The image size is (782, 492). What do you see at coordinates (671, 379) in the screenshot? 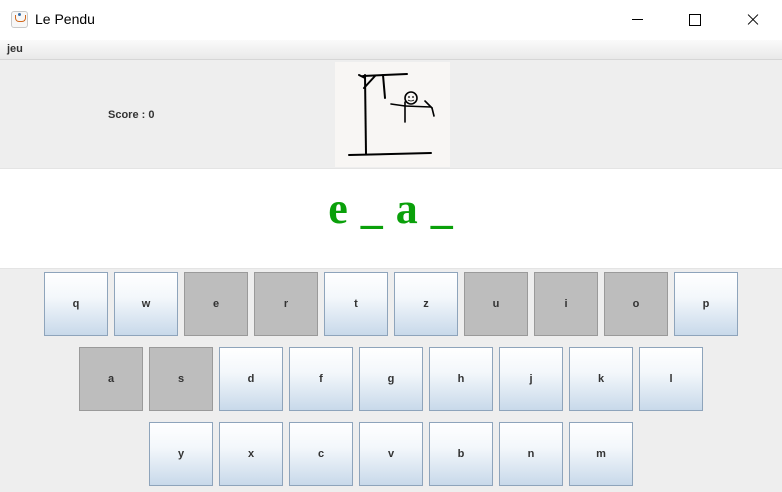
I see `key-l-button: l` at bounding box center [671, 379].